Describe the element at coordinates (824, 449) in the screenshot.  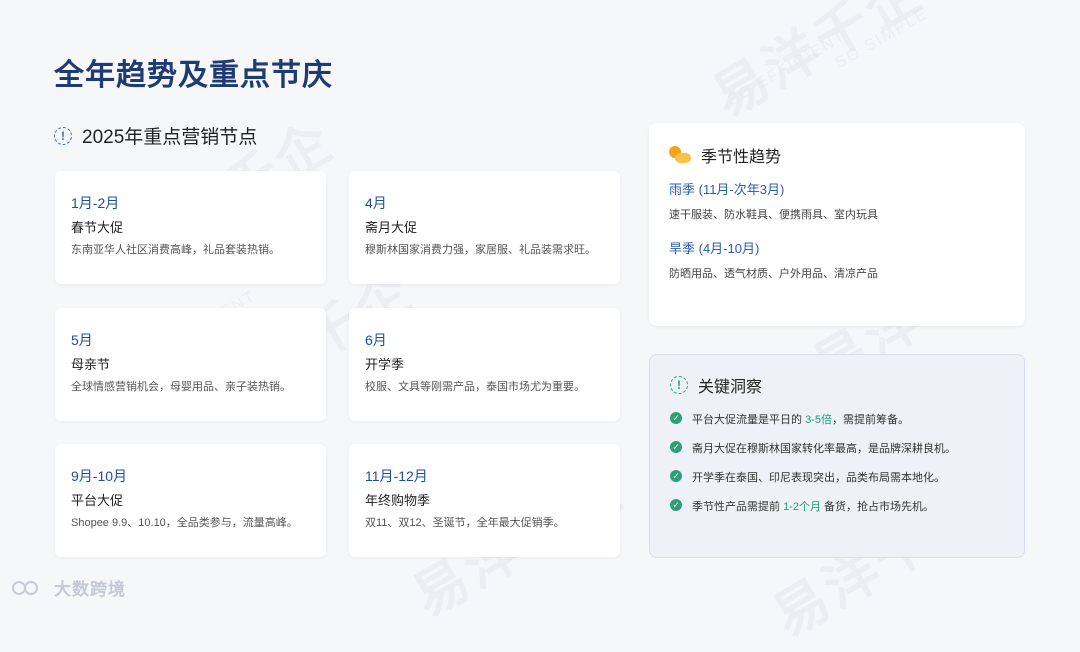
I see `insight-text: 斋月大促在穆斯林国家转化率最高，是品牌深耕良机。` at that location.